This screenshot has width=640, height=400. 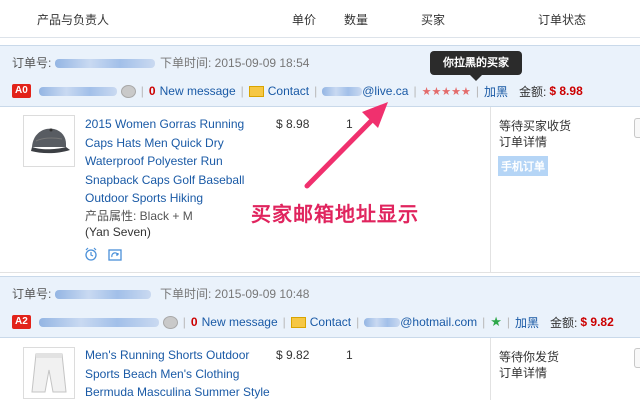 What do you see at coordinates (335, 215) in the screenshot?
I see `annotation-text: 买家邮箱地址显示` at bounding box center [335, 215].